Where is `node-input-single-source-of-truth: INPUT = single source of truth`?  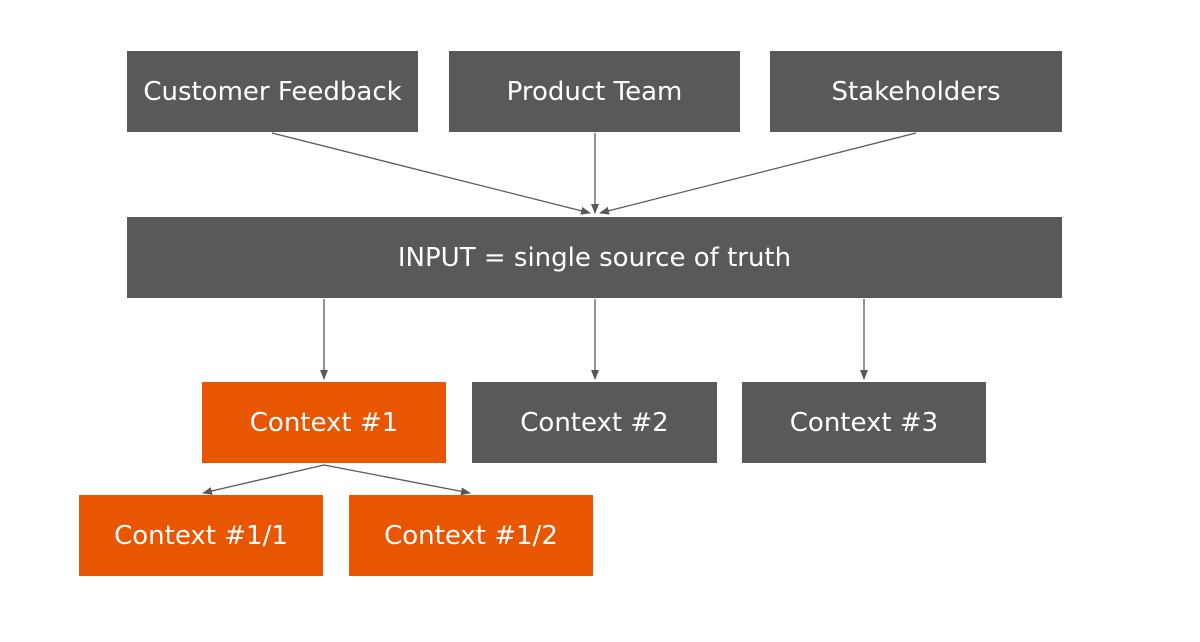
node-input-single-source-of-truth: INPUT = single source of truth is located at coordinates (594, 257).